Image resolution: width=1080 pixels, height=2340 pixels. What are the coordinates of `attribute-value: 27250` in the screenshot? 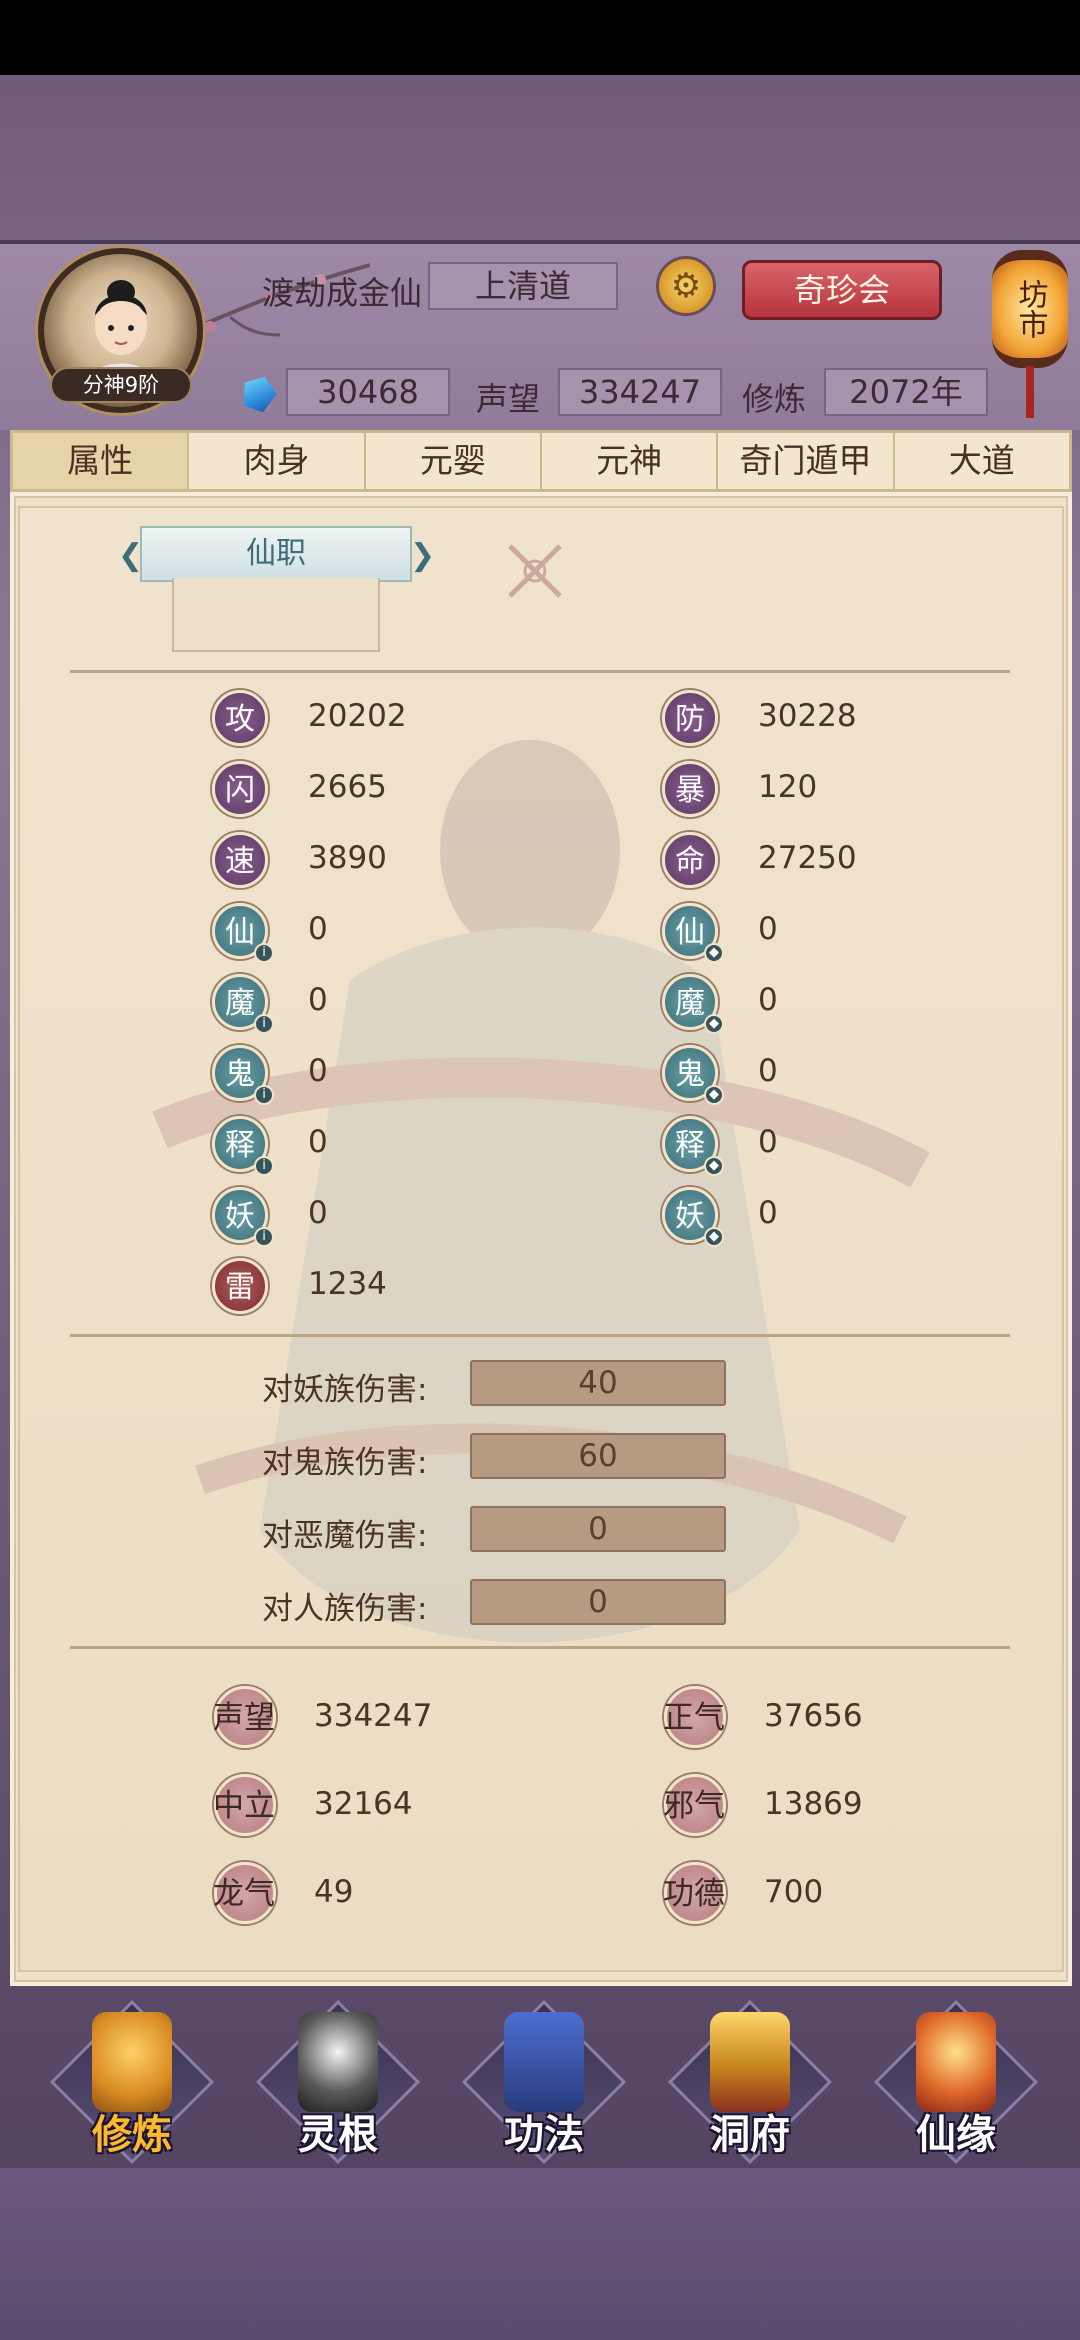 It's located at (807, 858).